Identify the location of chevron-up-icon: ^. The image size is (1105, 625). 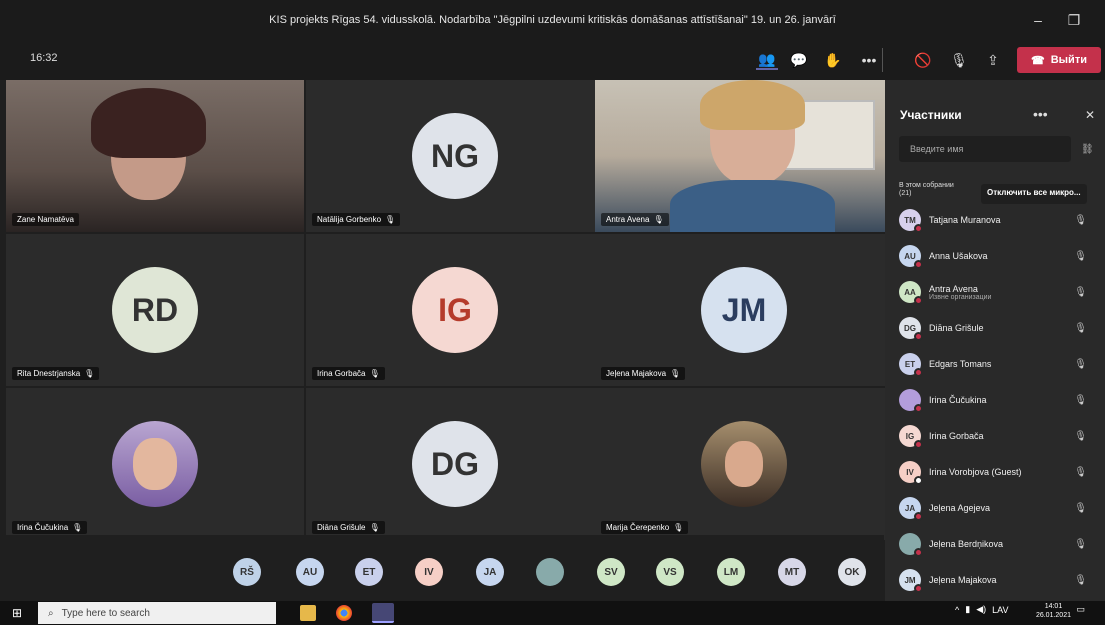
(957, 610).